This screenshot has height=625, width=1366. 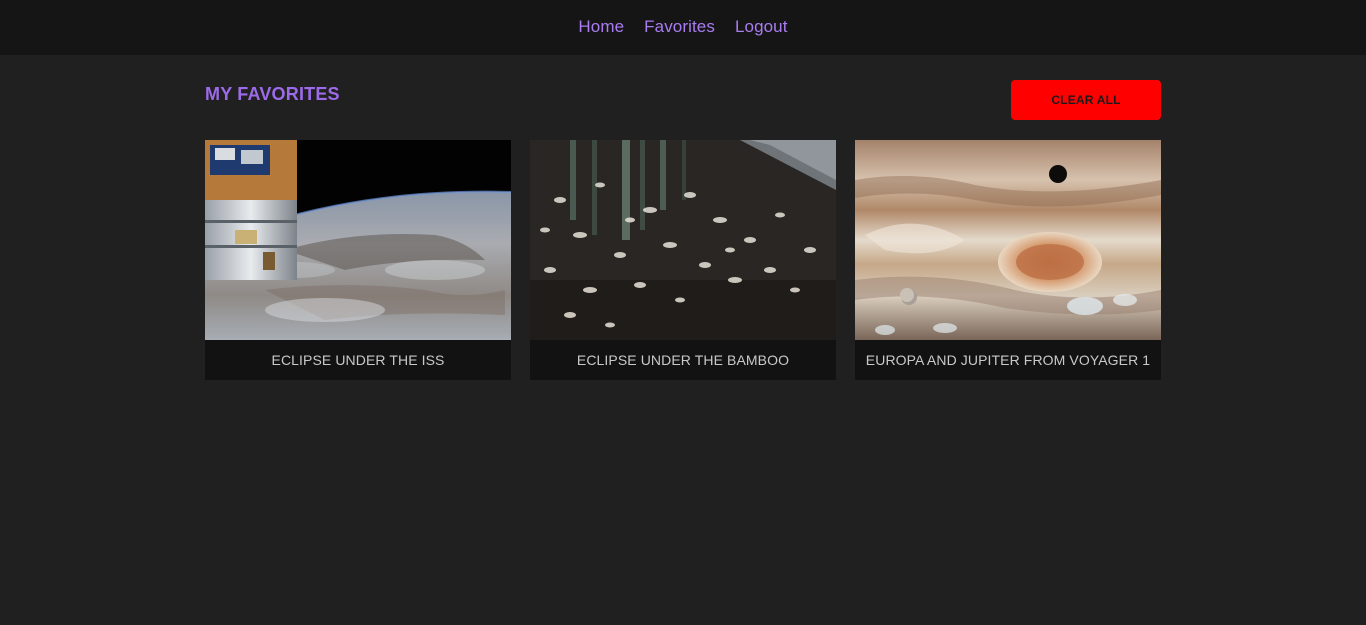 I want to click on nav-home-link: Home, so click(x=601, y=27).